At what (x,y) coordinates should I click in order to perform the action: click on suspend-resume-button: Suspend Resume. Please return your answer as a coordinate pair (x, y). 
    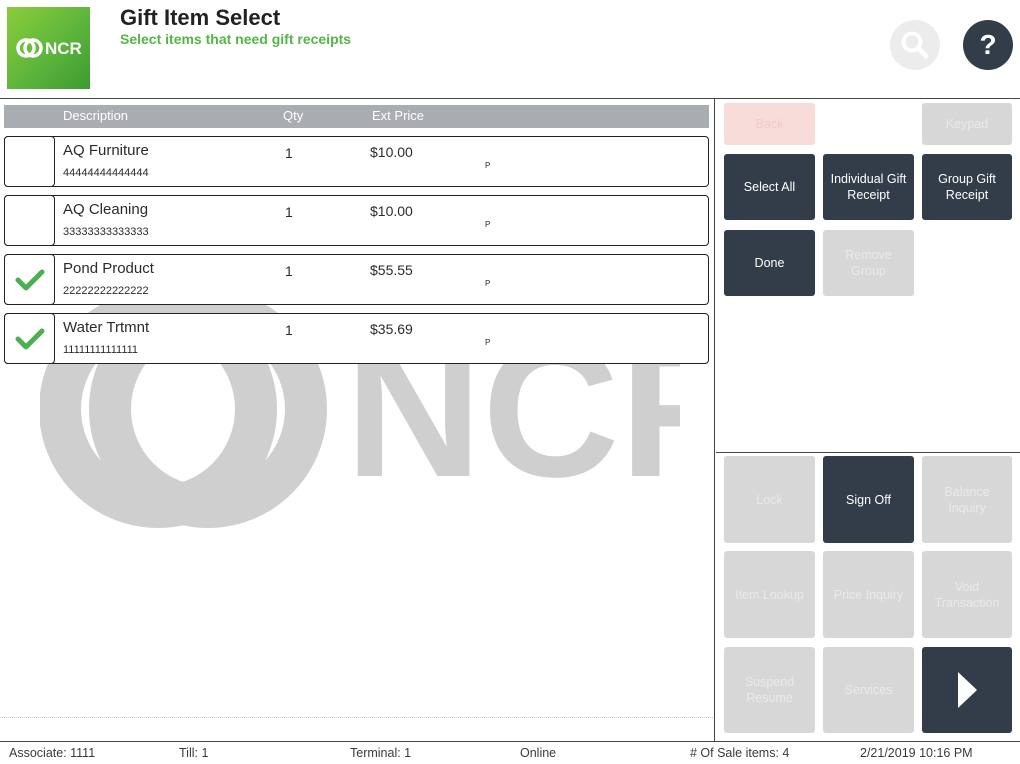
    Looking at the image, I should click on (769, 690).